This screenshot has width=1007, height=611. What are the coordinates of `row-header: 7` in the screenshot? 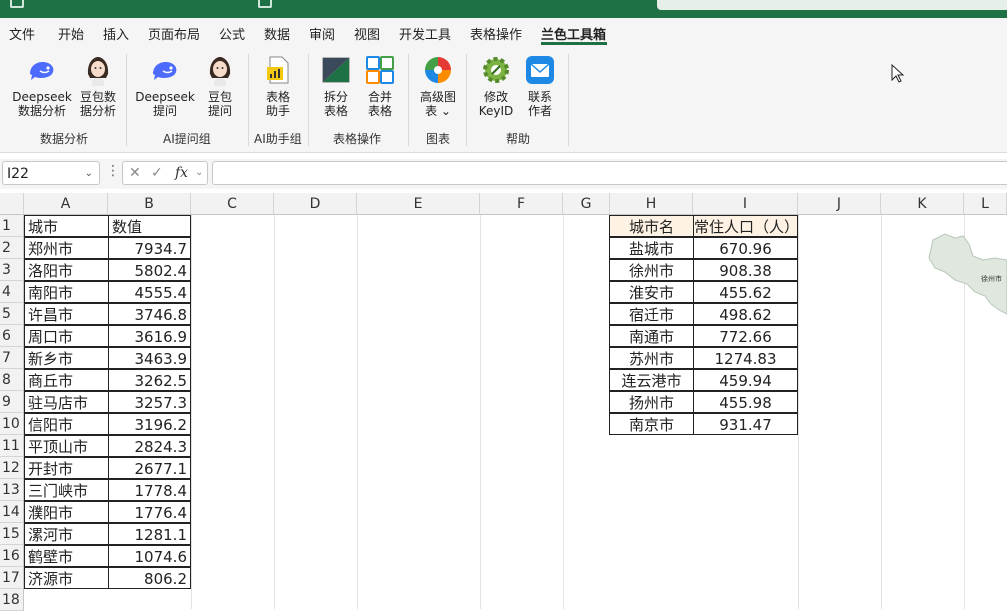 It's located at (12, 358).